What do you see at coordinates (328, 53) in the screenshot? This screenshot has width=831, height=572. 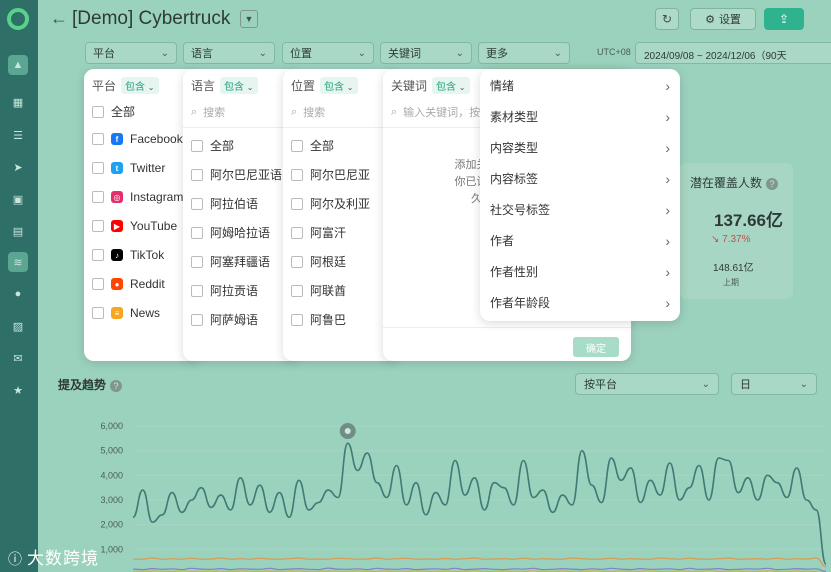 I see `filter-location: 位置 ⌄` at bounding box center [328, 53].